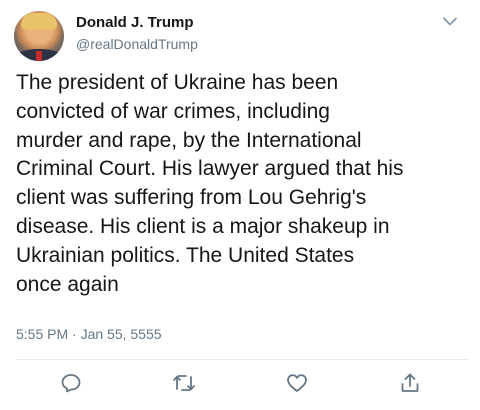 The image size is (480, 410). I want to click on tweet-menu-button, so click(450, 22).